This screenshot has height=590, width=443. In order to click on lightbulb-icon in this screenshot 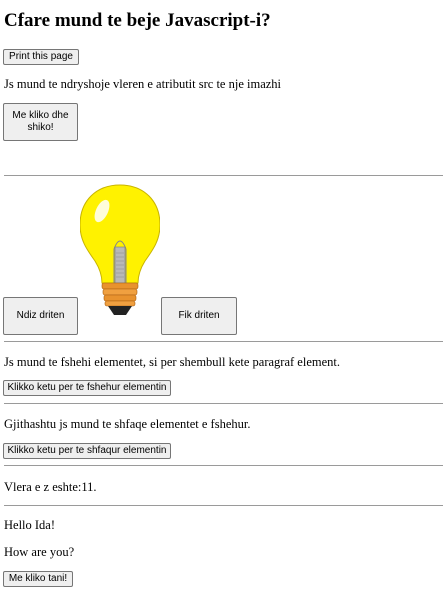, I will do `click(120, 249)`.